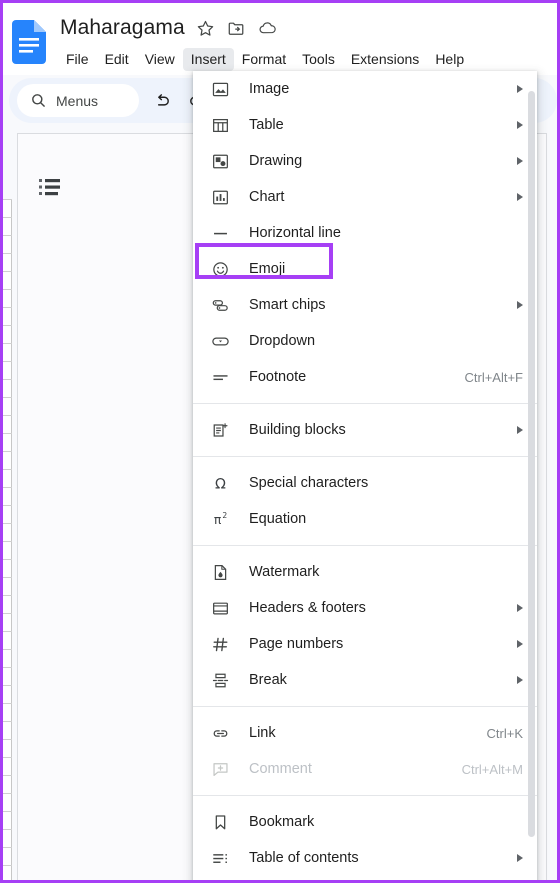 Image resolution: width=560 pixels, height=883 pixels. I want to click on horizontal-line-icon, so click(220, 233).